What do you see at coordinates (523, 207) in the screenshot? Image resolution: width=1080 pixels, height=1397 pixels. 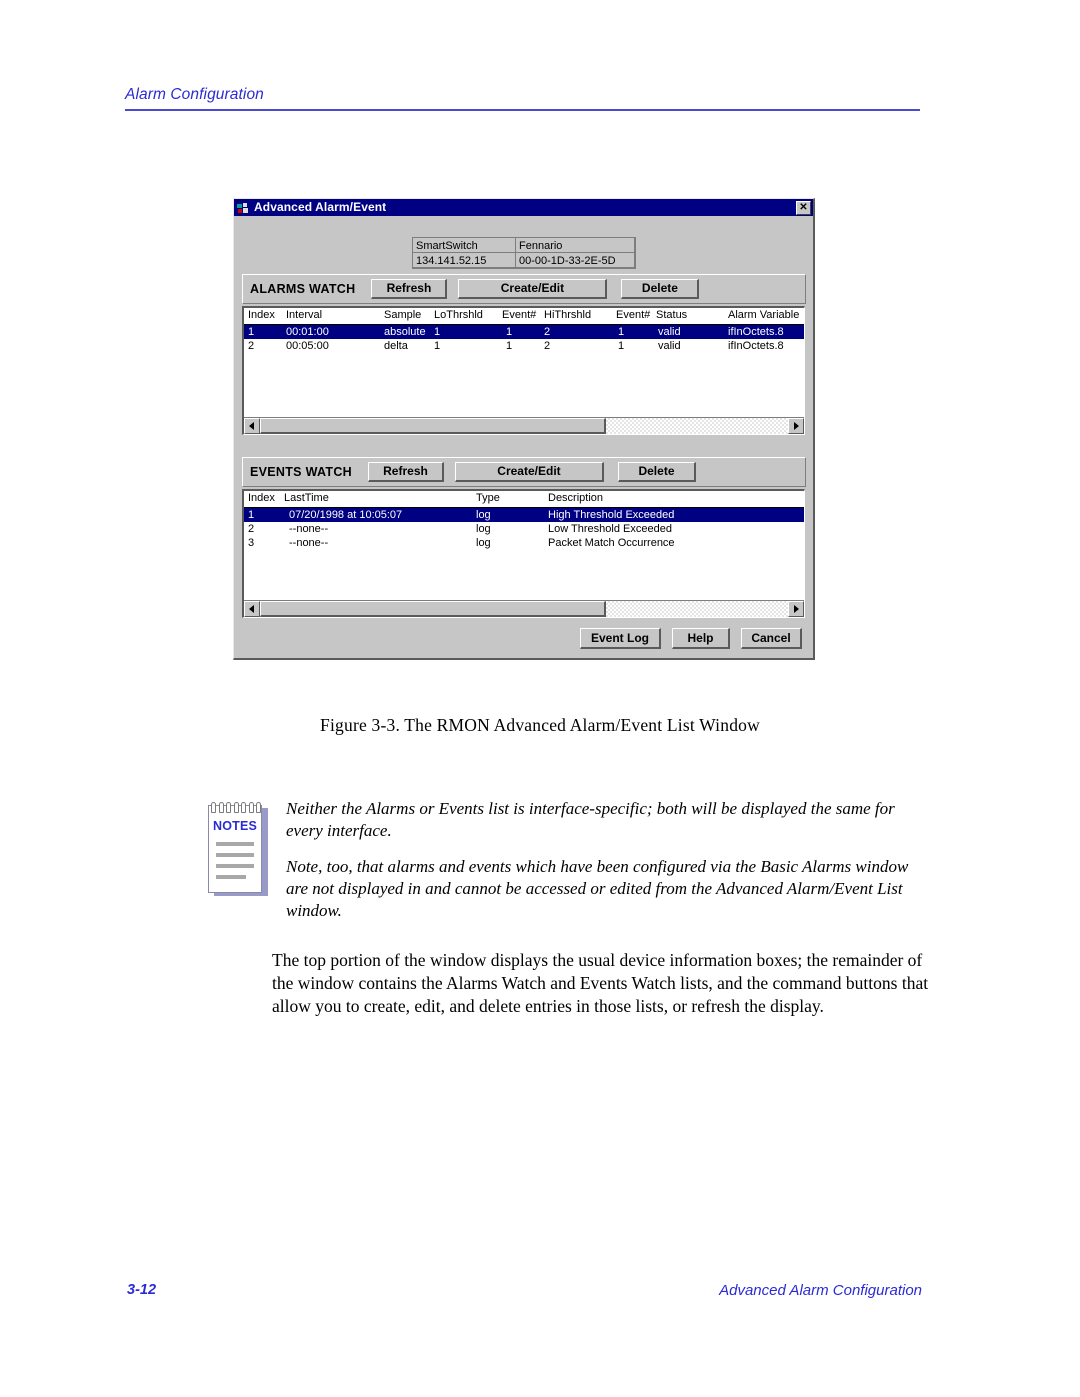 I see `dialog-titlebar: Advanced Alarm/Event ✕` at bounding box center [523, 207].